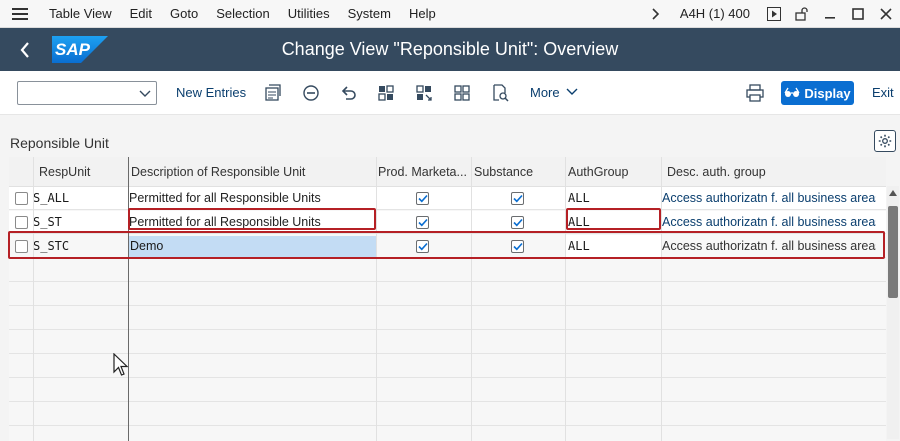 Image resolution: width=900 pixels, height=441 pixels. What do you see at coordinates (309, 14) in the screenshot?
I see `menu-utilities: Utilities` at bounding box center [309, 14].